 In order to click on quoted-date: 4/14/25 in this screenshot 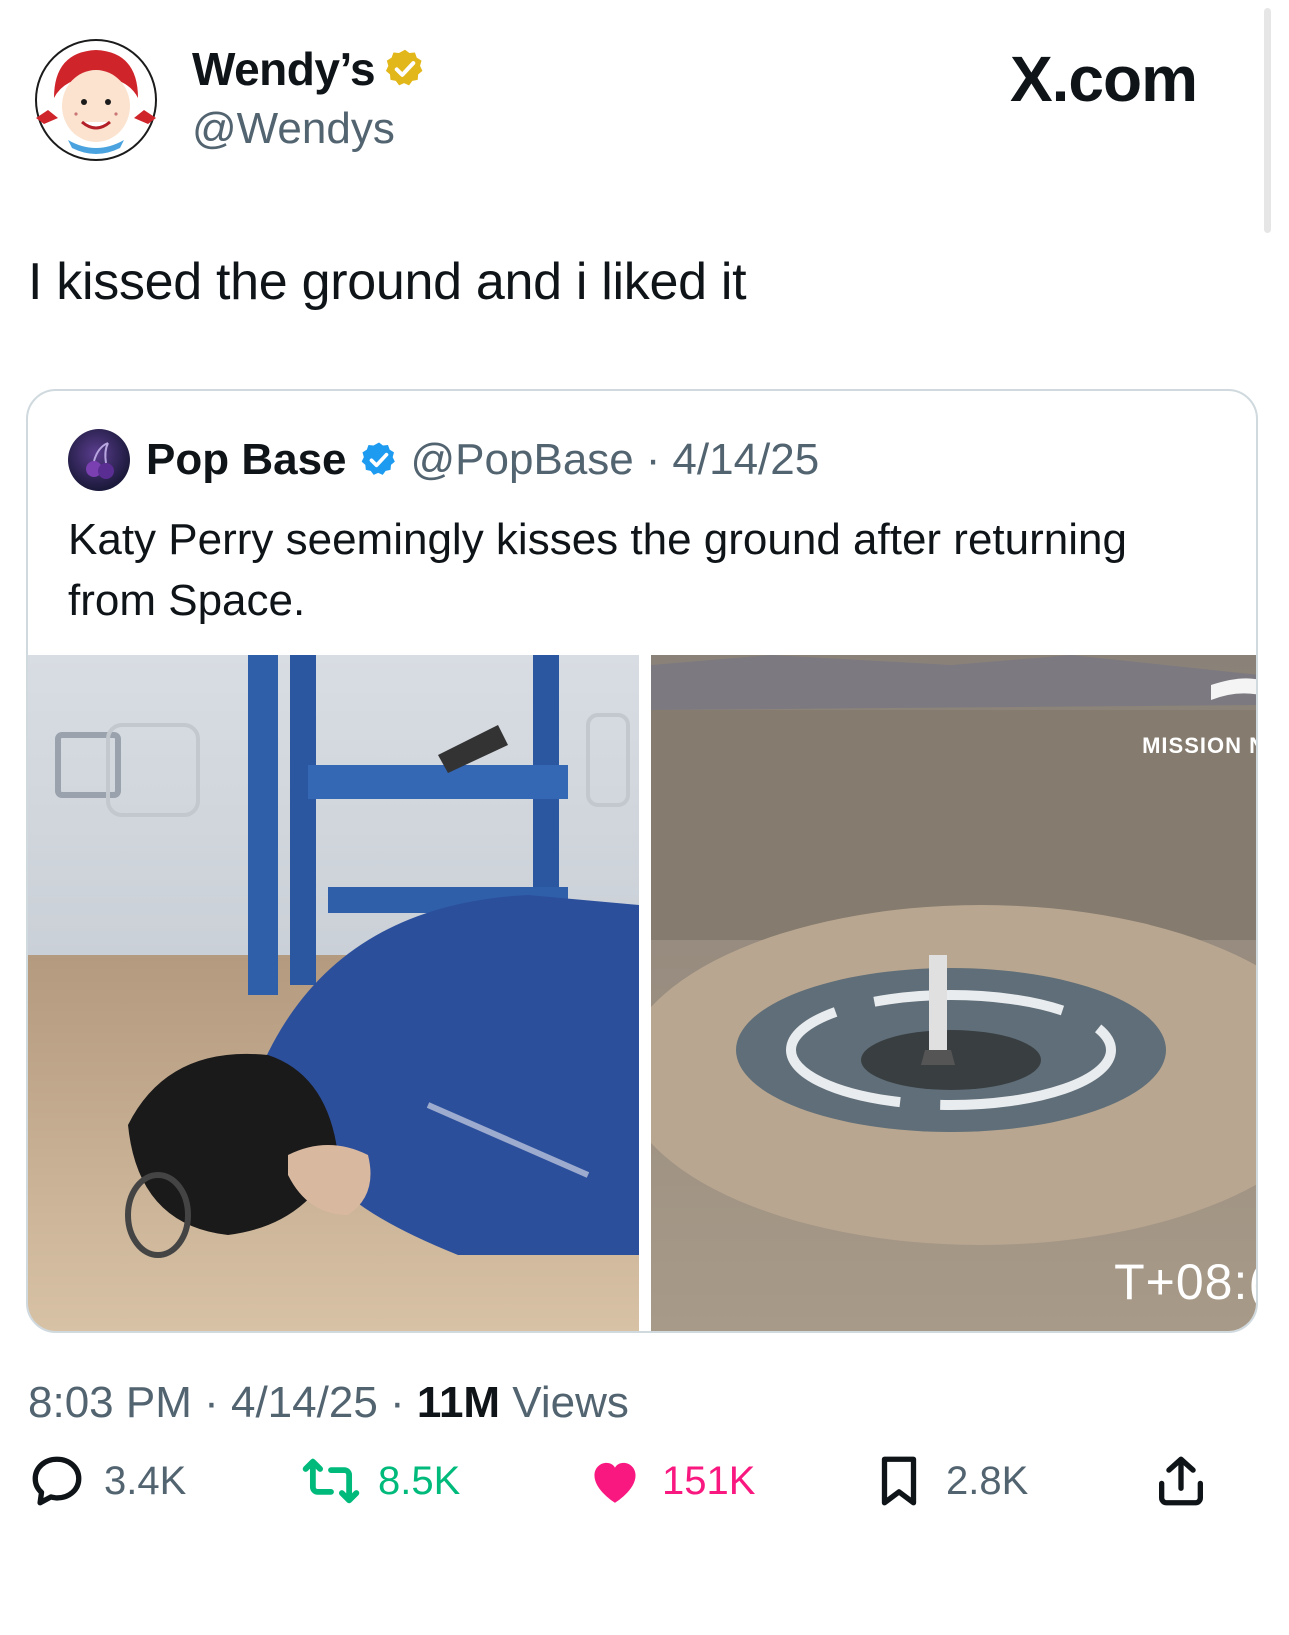, I will do `click(745, 460)`.